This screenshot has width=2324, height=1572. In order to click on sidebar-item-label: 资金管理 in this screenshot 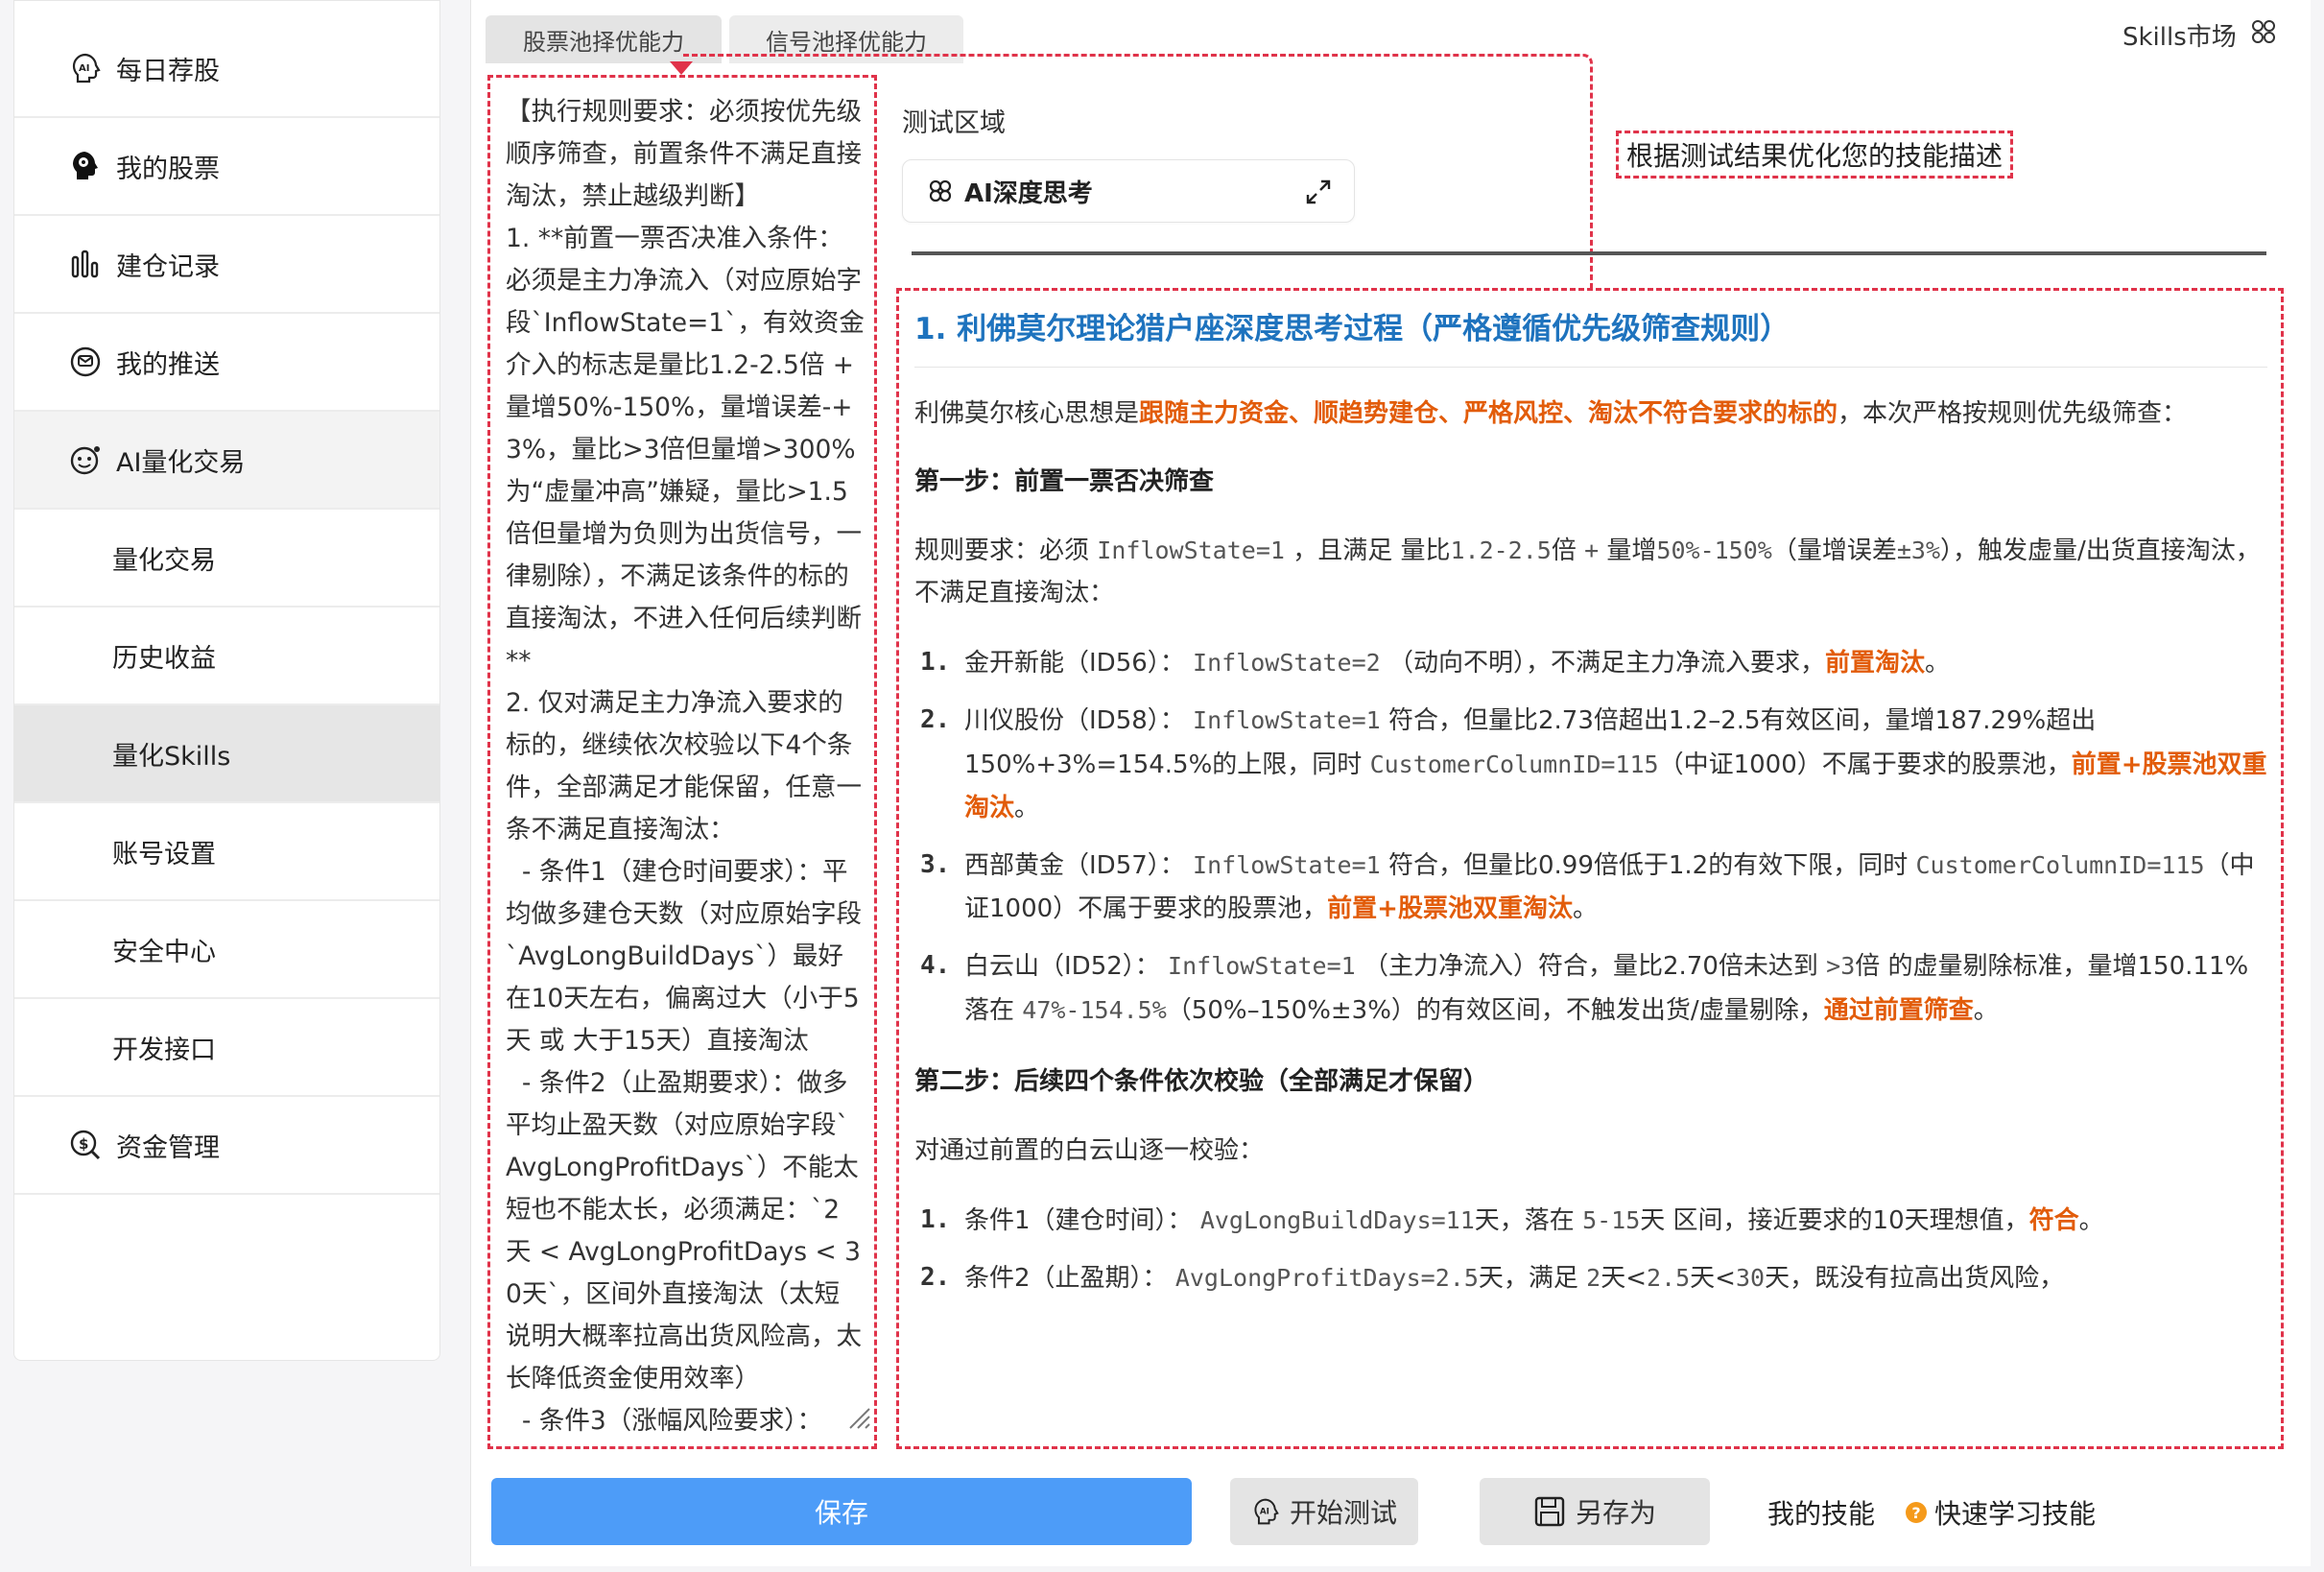, I will do `click(168, 1147)`.